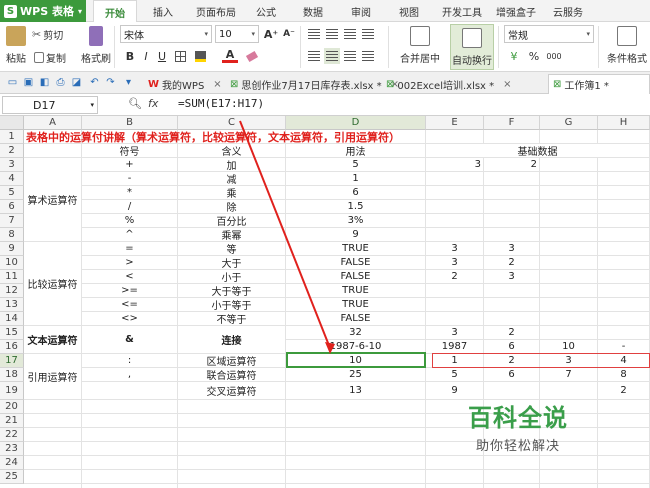  What do you see at coordinates (153, 103) in the screenshot?
I see `insert-function-button: fx` at bounding box center [153, 103].